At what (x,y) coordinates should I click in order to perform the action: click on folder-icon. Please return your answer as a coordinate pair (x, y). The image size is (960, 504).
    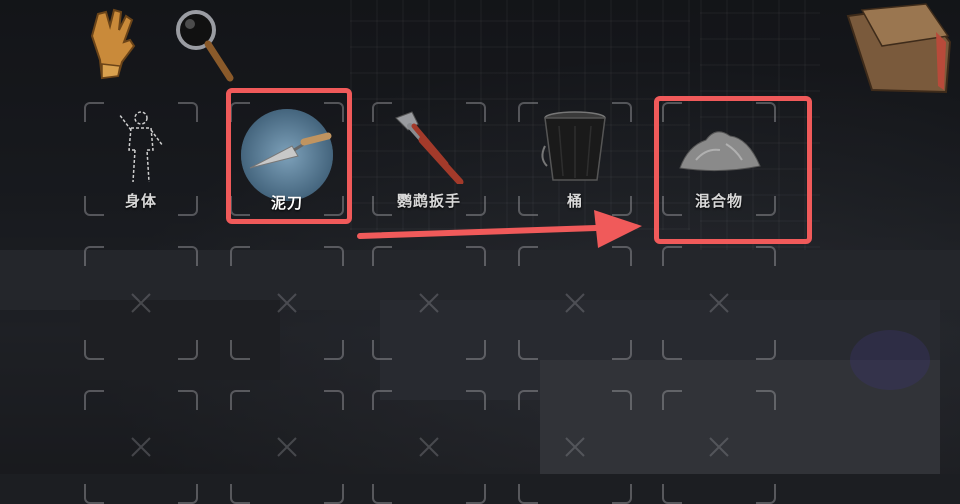
    Looking at the image, I should click on (898, 48).